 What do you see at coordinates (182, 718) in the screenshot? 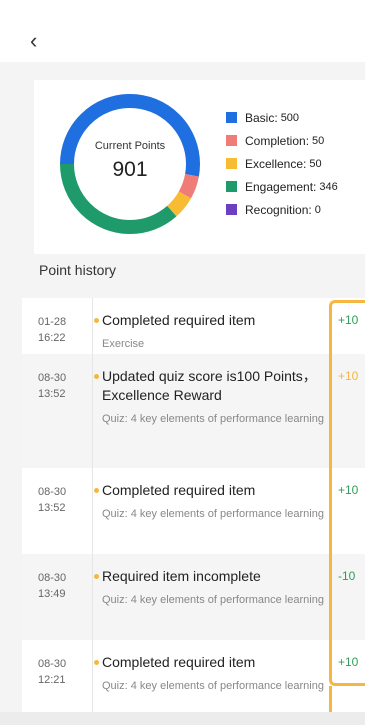
I see `bottom-strip` at bounding box center [182, 718].